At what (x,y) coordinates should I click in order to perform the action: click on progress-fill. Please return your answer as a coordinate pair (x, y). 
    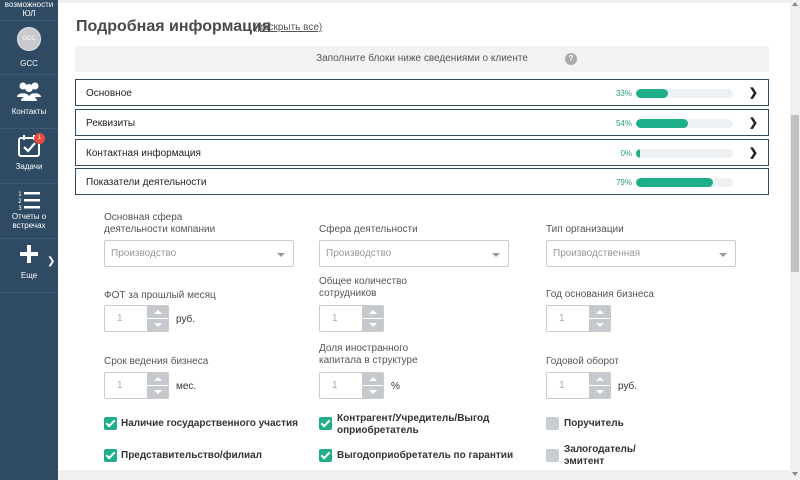
    Looking at the image, I should click on (662, 123).